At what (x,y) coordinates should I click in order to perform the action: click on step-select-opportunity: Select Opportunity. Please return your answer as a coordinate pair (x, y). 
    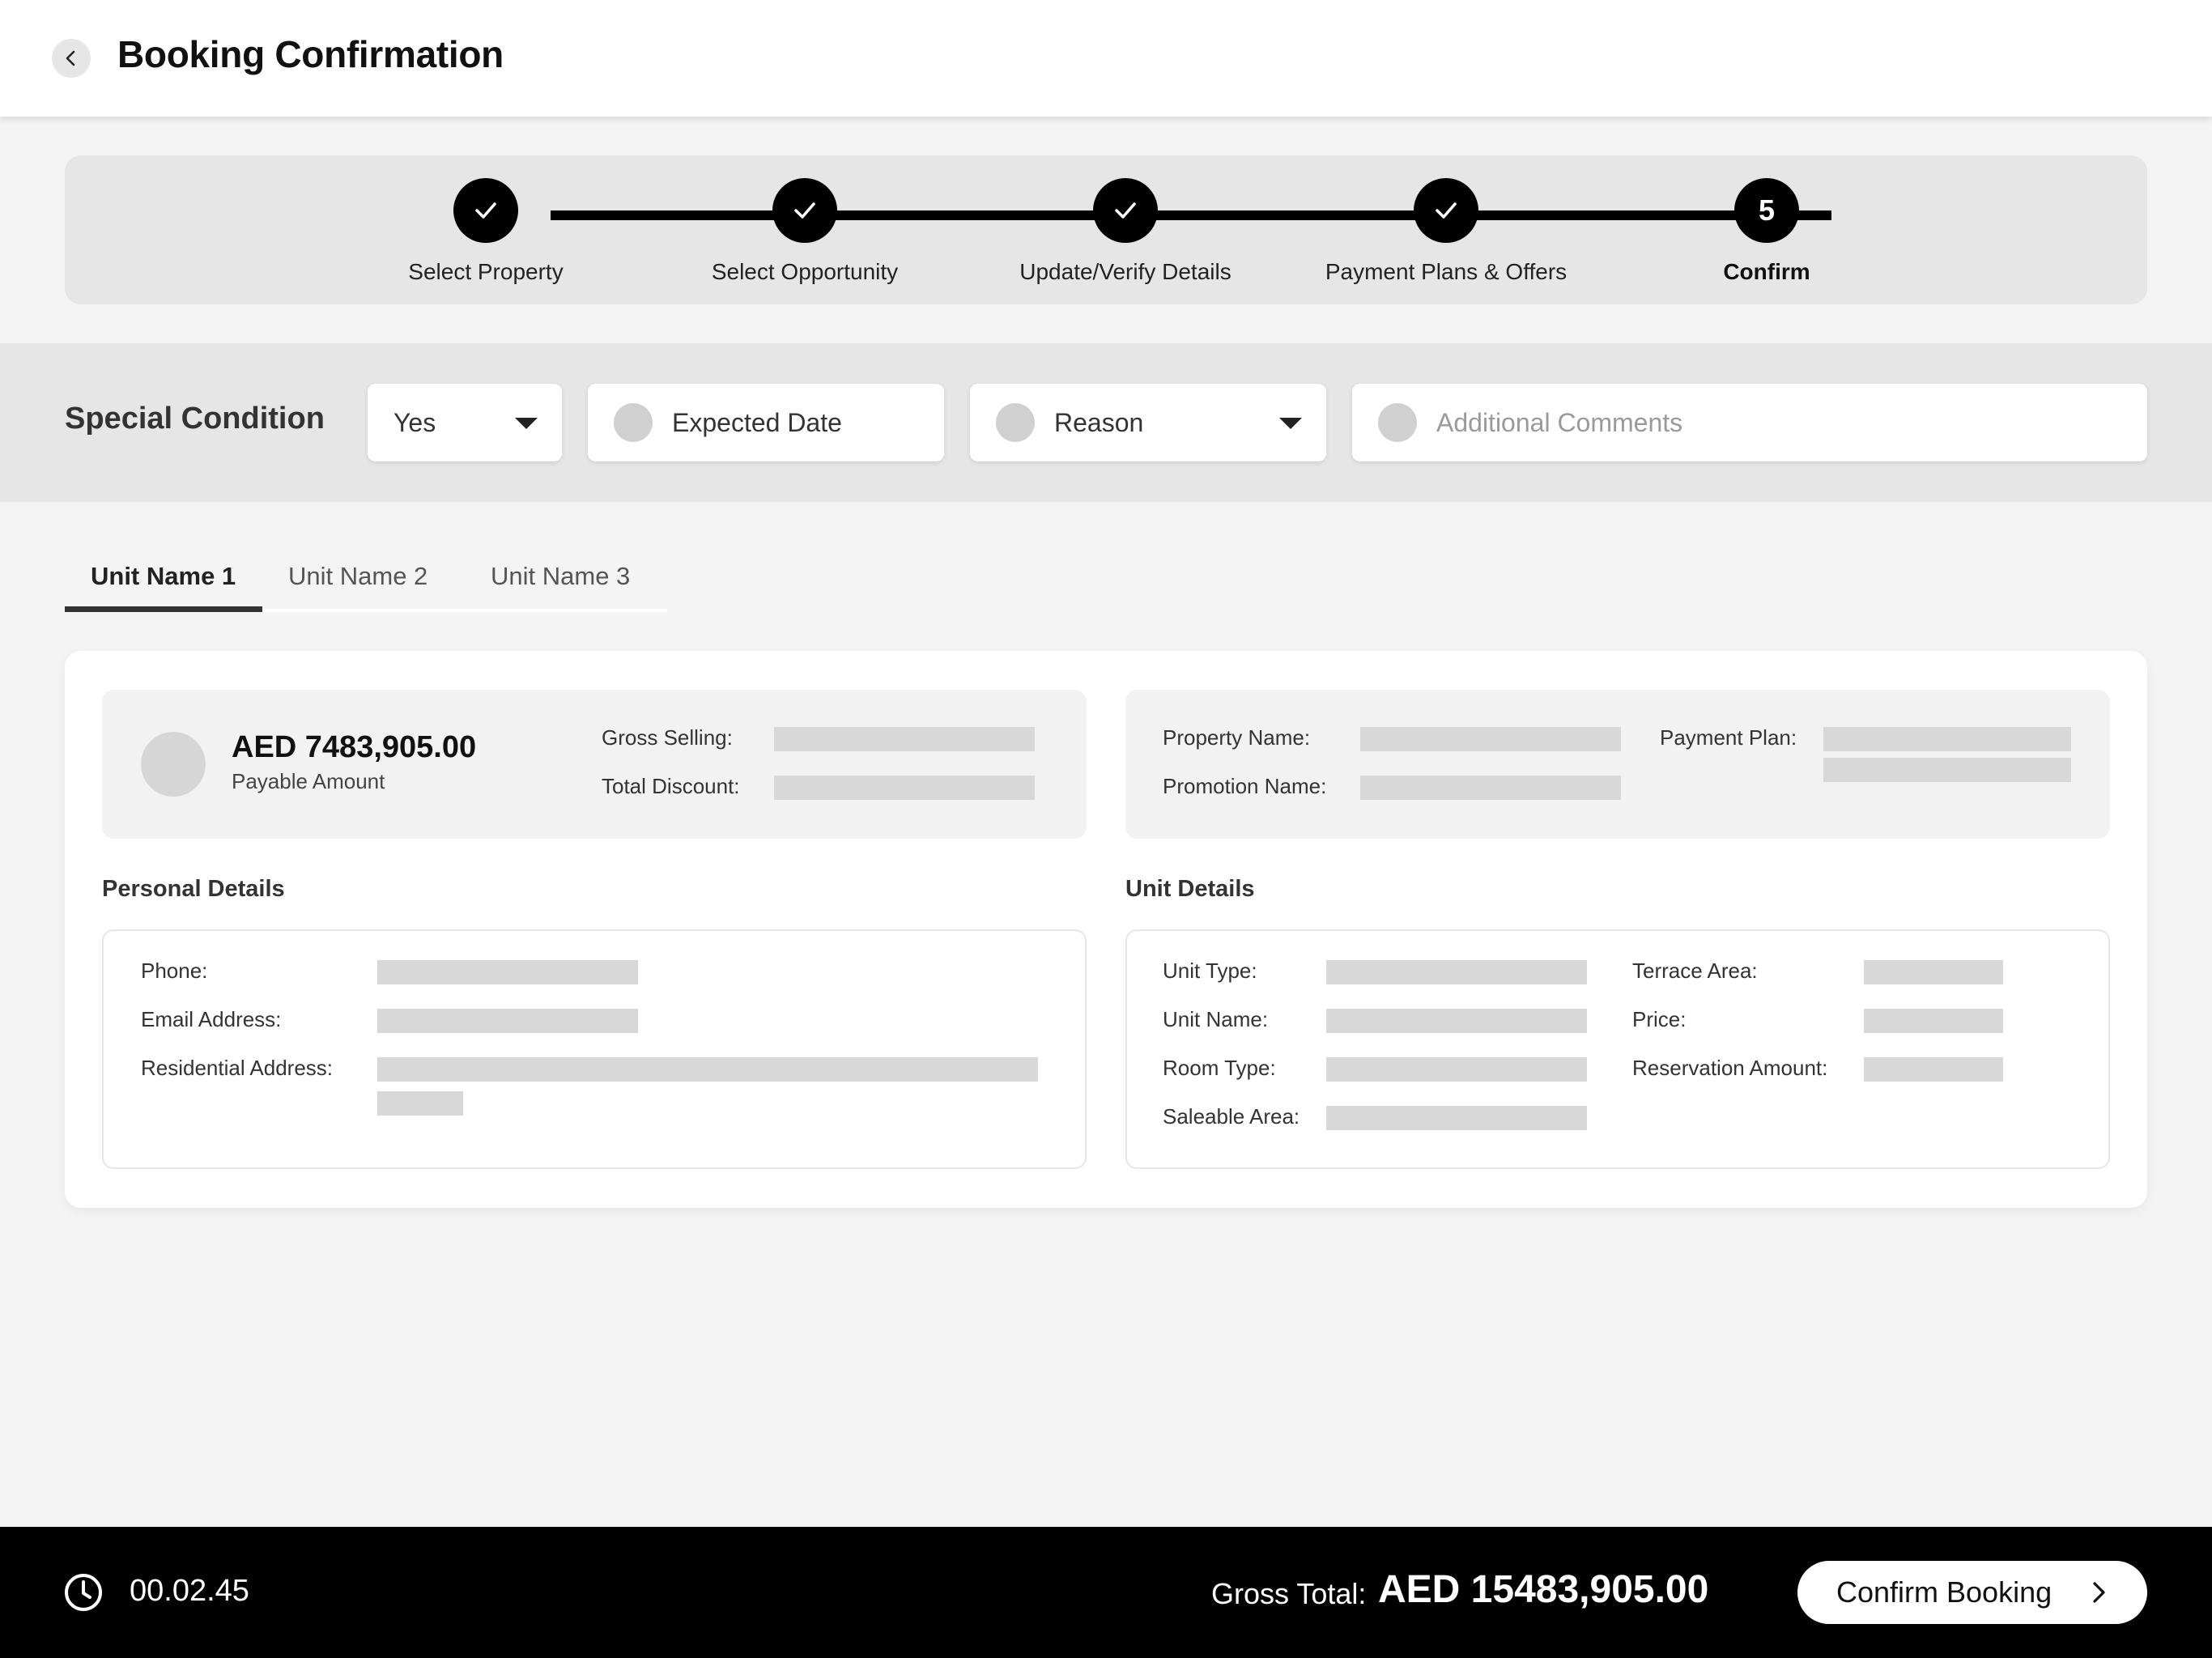
    Looking at the image, I should click on (805, 231).